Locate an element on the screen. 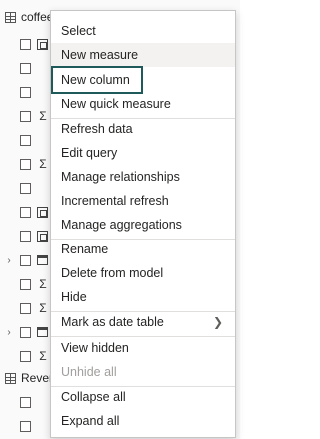  menu-item-collapse-all: Collapse all is located at coordinates (143, 397).